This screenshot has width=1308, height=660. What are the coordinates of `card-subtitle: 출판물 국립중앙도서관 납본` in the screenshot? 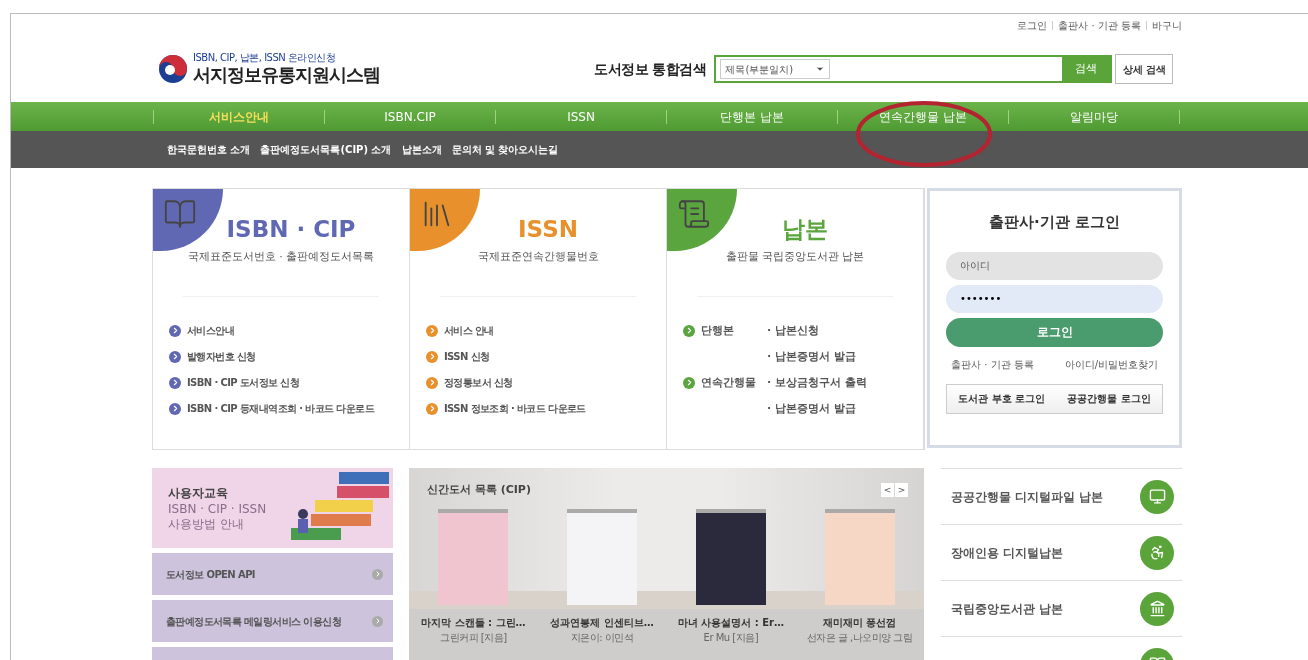 It's located at (795, 257).